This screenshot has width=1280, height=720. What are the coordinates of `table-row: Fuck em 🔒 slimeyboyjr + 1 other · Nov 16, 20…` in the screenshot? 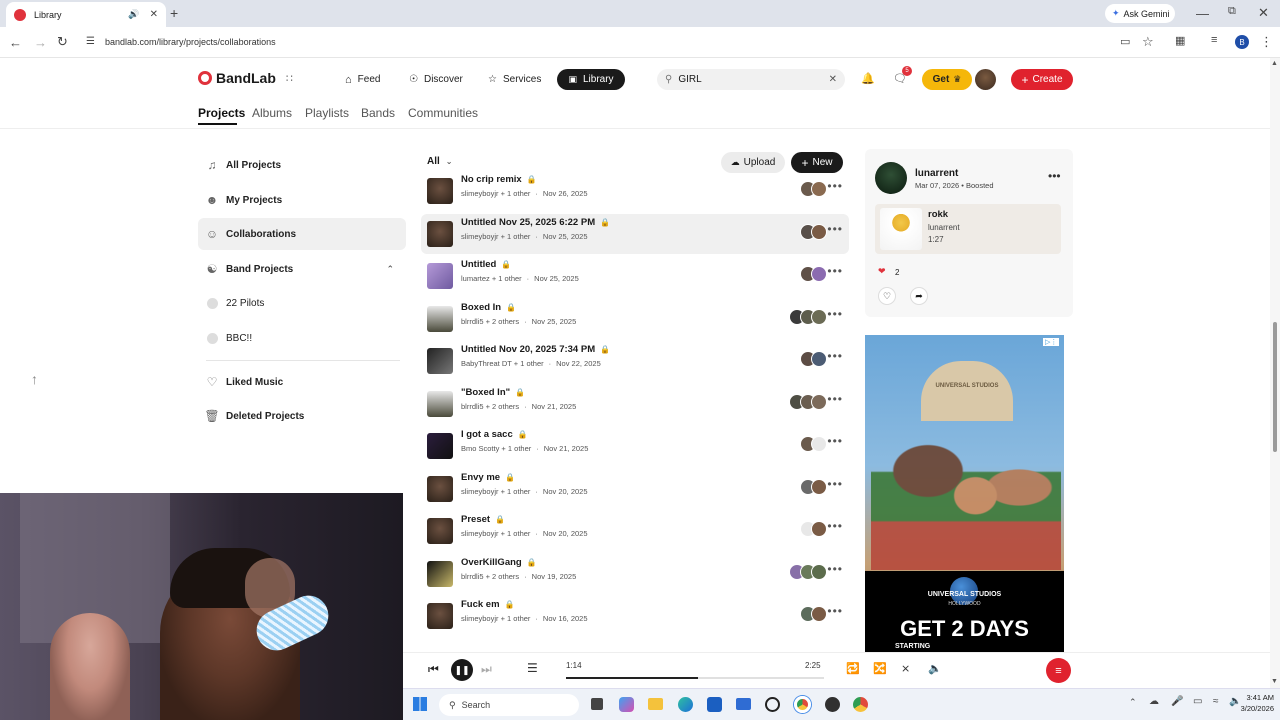 It's located at (635, 616).